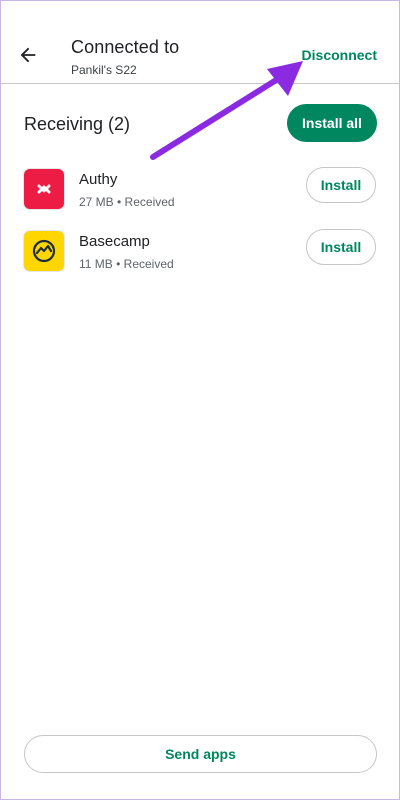 The width and height of the screenshot is (400, 800). I want to click on list-item: Basecamp 11 MB • Received Install, so click(200, 260).